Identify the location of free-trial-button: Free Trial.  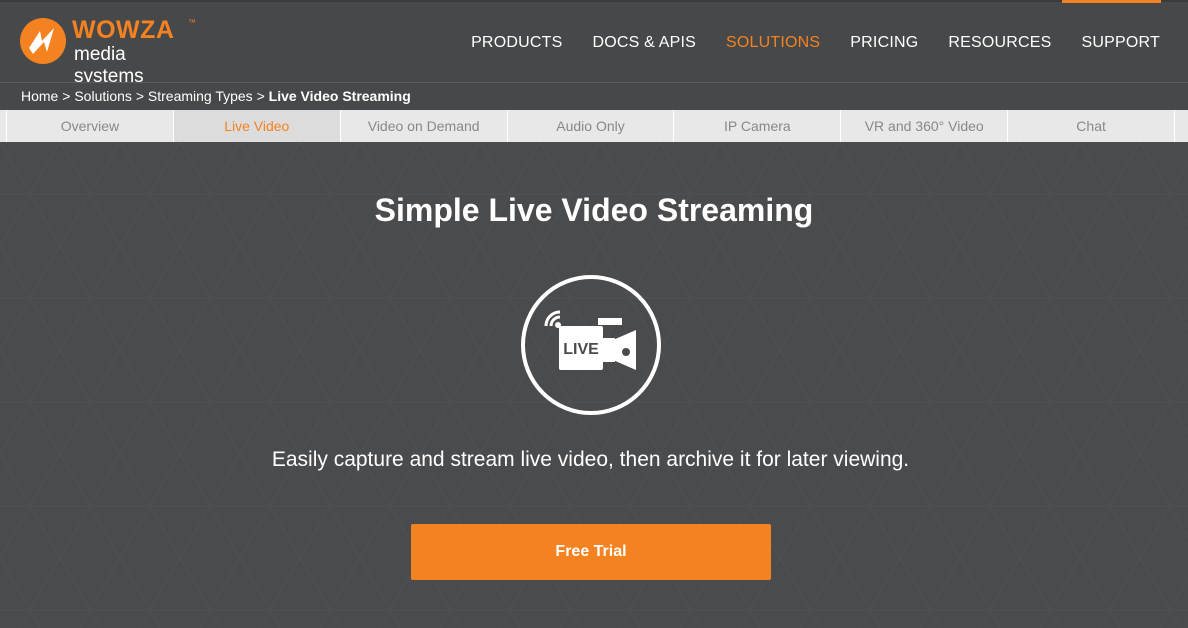
(591, 552).